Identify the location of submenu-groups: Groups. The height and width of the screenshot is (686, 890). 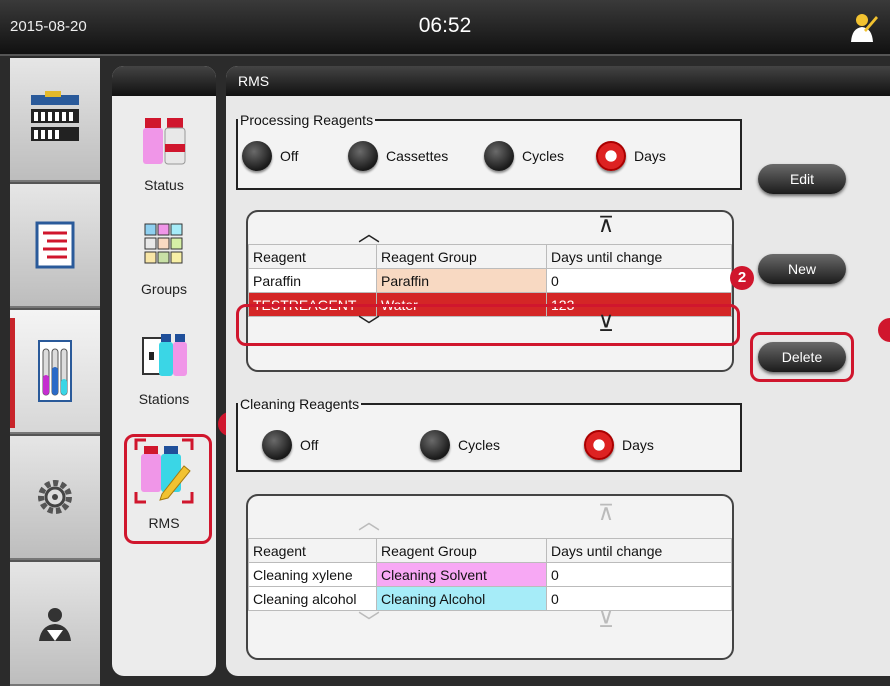
(164, 257).